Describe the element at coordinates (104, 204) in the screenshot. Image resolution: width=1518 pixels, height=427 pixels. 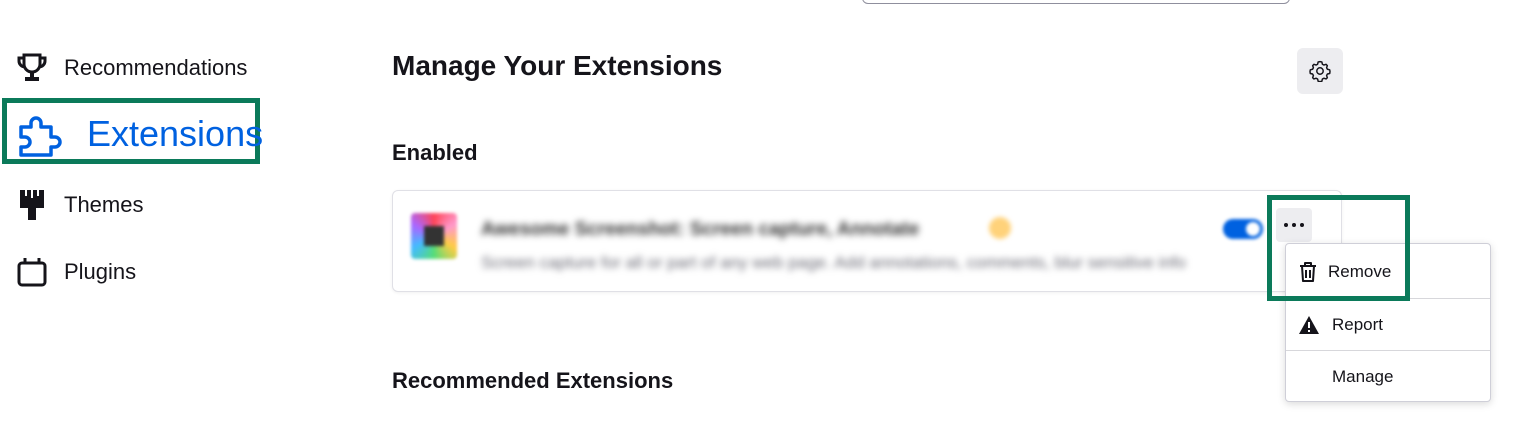
I see `sidebar-item-label: Themes` at that location.